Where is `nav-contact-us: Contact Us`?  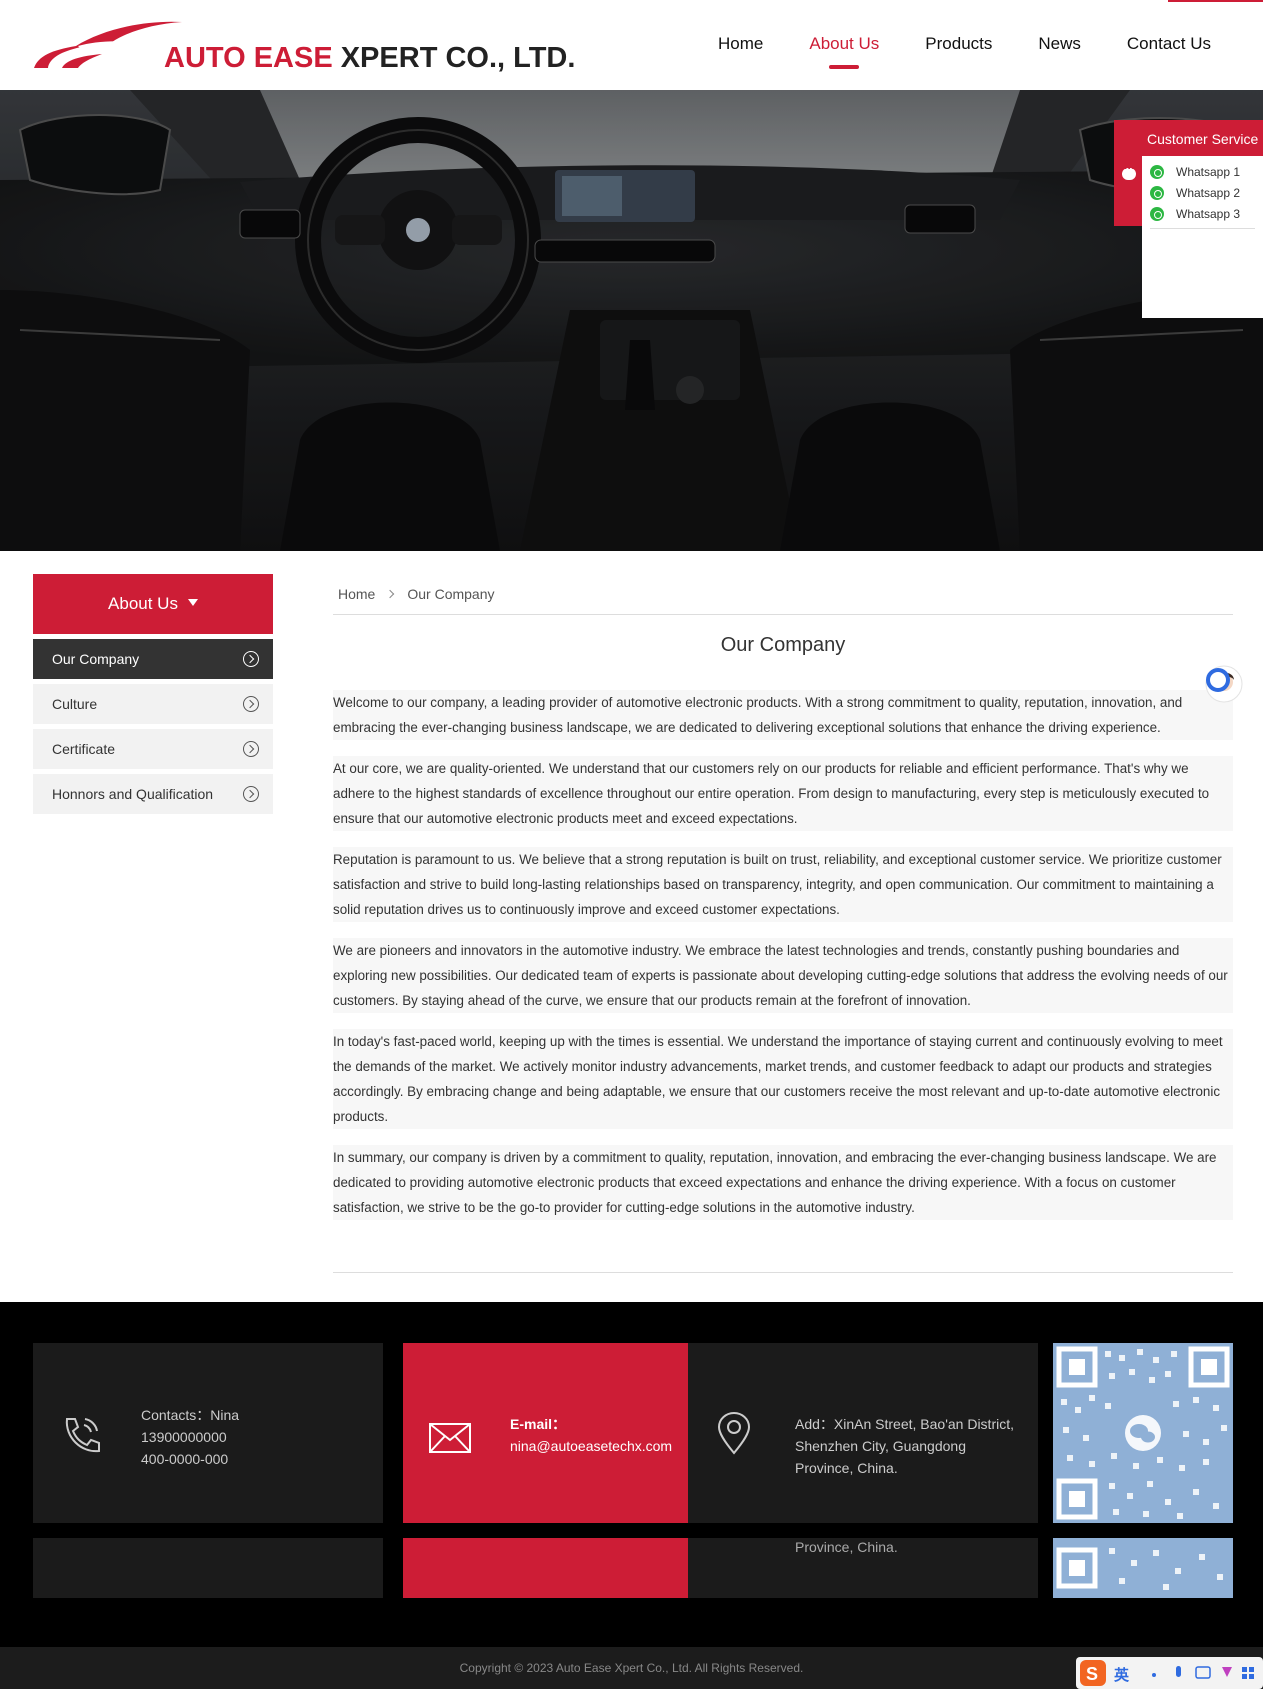 nav-contact-us: Contact Us is located at coordinates (1169, 44).